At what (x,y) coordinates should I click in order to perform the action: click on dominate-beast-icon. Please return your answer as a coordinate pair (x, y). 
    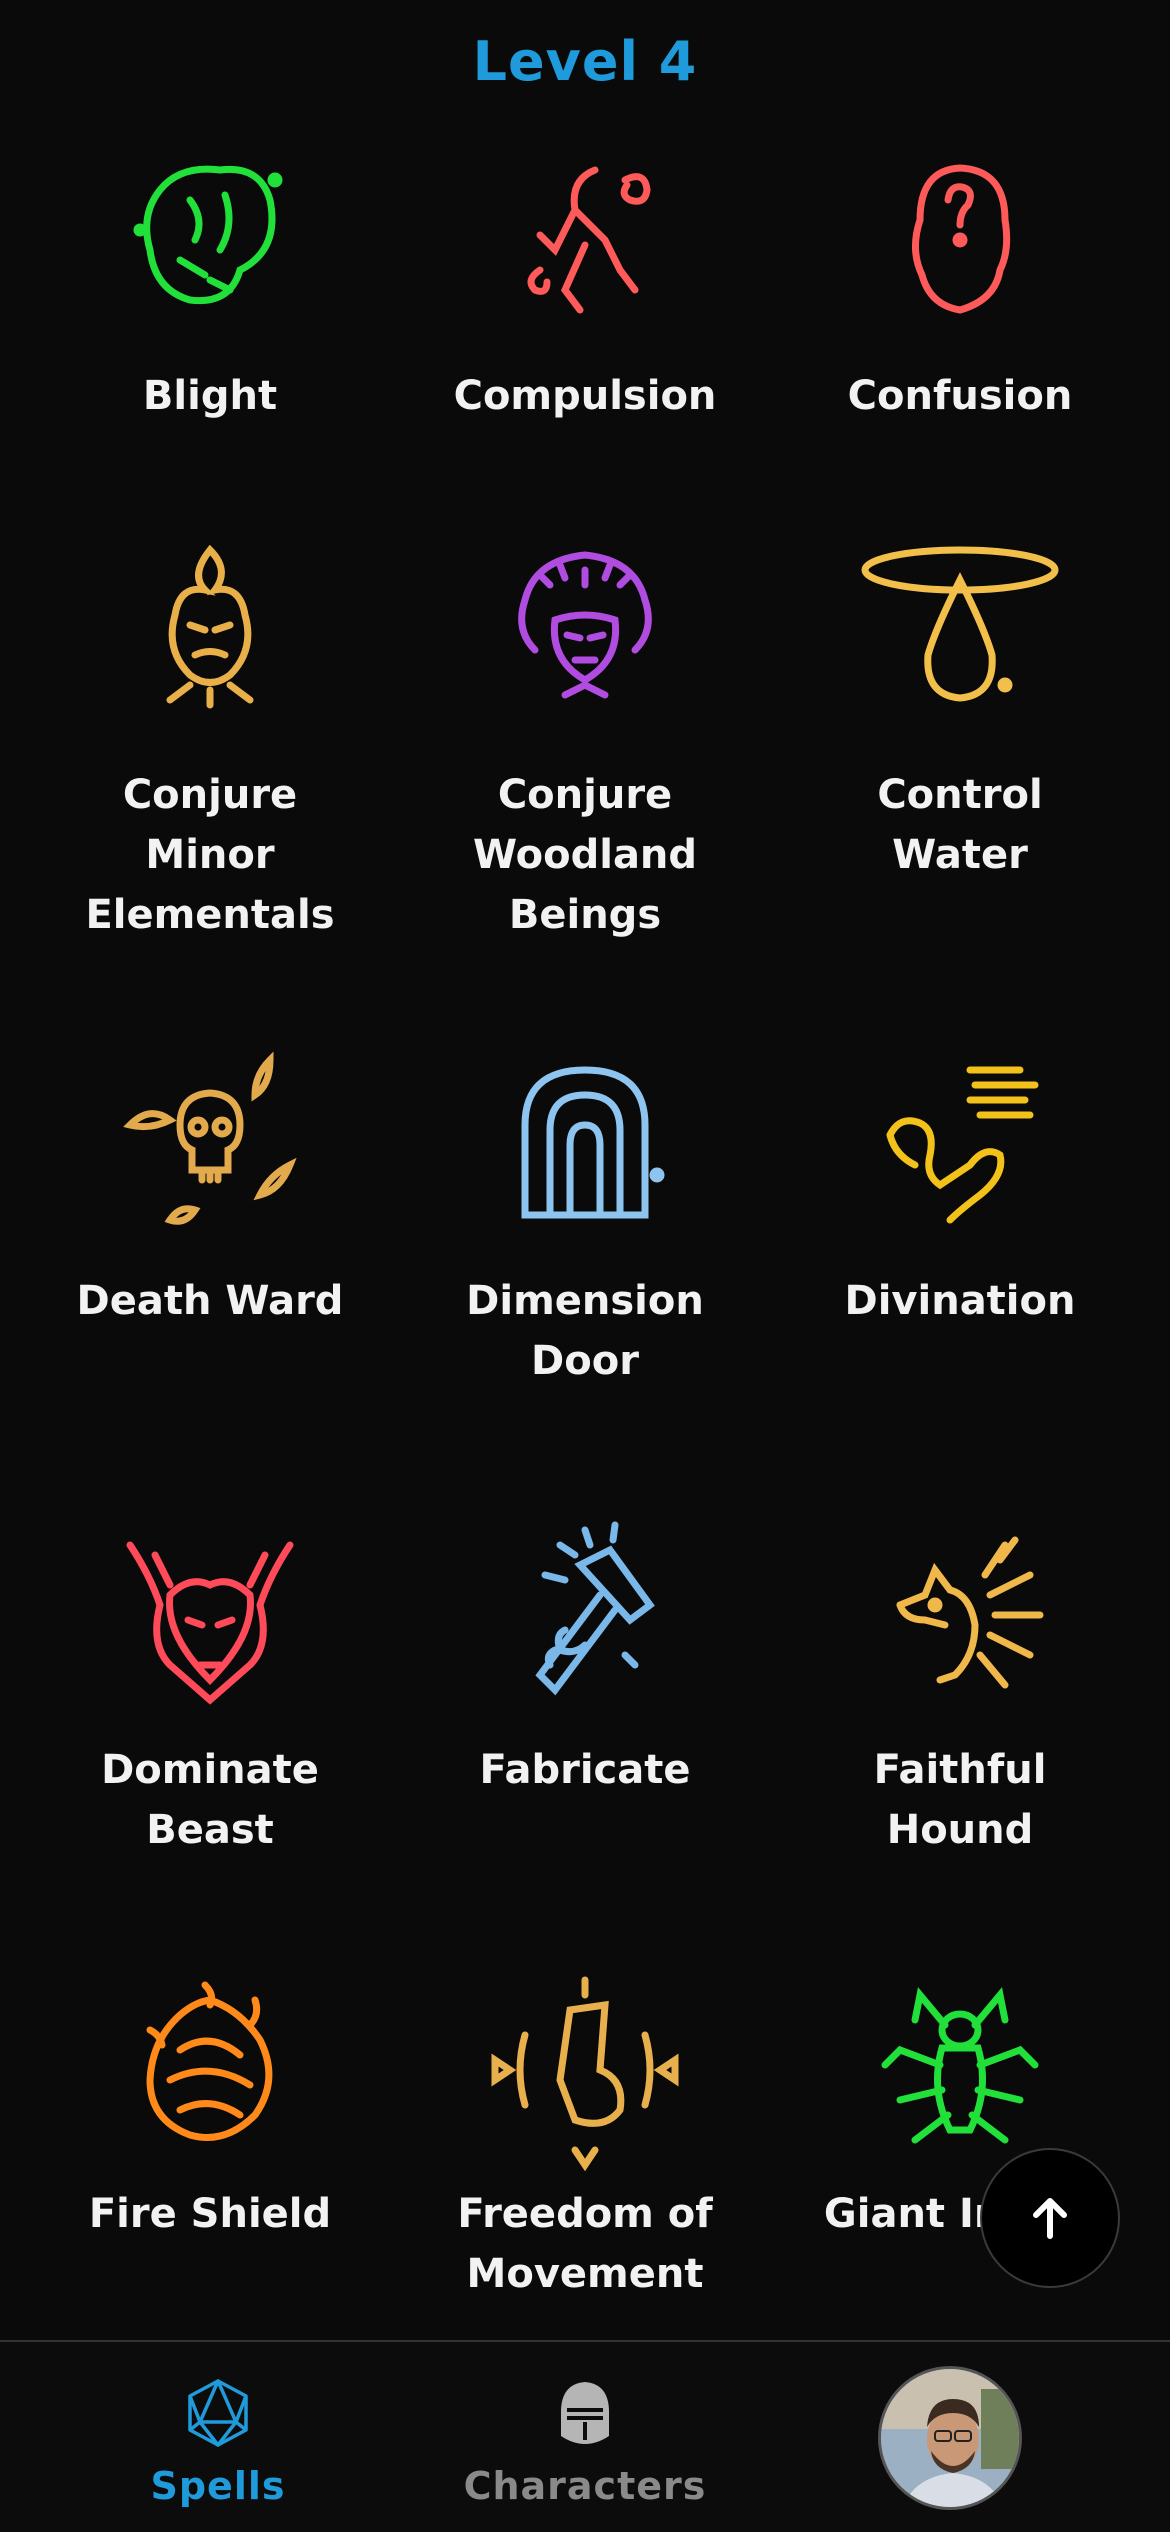
    Looking at the image, I should click on (210, 1615).